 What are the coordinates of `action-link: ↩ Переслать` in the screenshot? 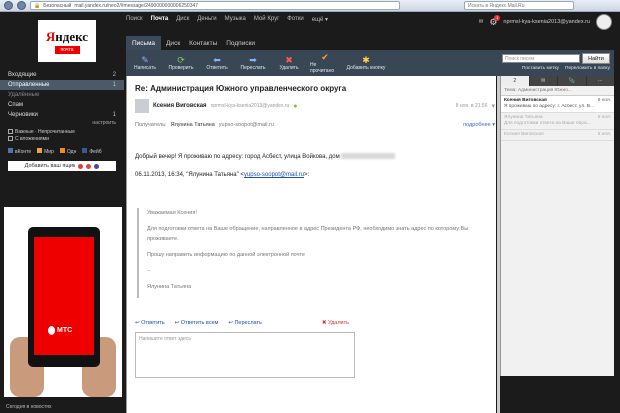 It's located at (245, 323).